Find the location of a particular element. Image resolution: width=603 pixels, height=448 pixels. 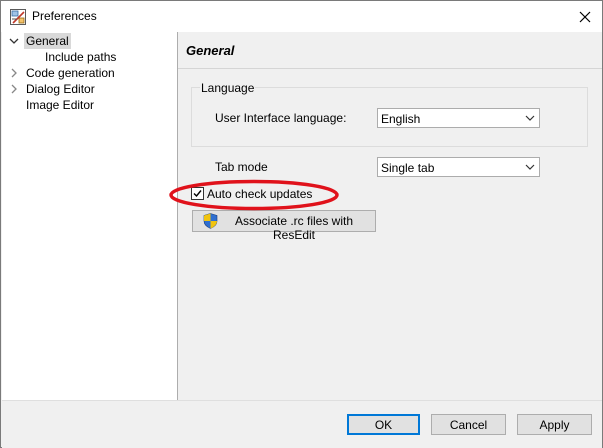

tree-item-general: General is located at coordinates (89, 41).